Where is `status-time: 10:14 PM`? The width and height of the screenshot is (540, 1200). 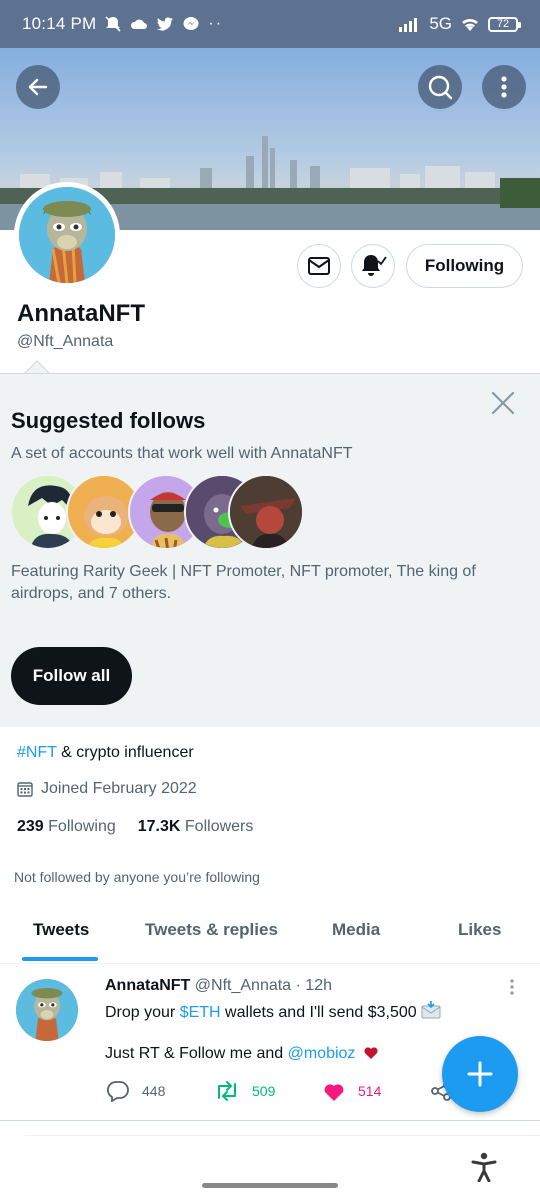
status-time: 10:14 PM is located at coordinates (59, 23).